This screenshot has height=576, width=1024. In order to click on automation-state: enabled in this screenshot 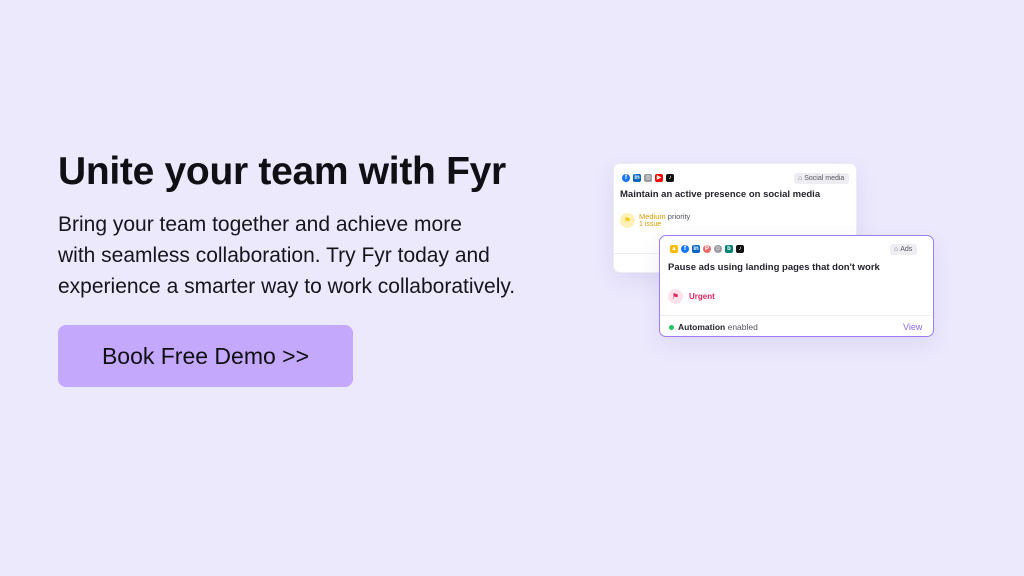, I will do `click(742, 327)`.